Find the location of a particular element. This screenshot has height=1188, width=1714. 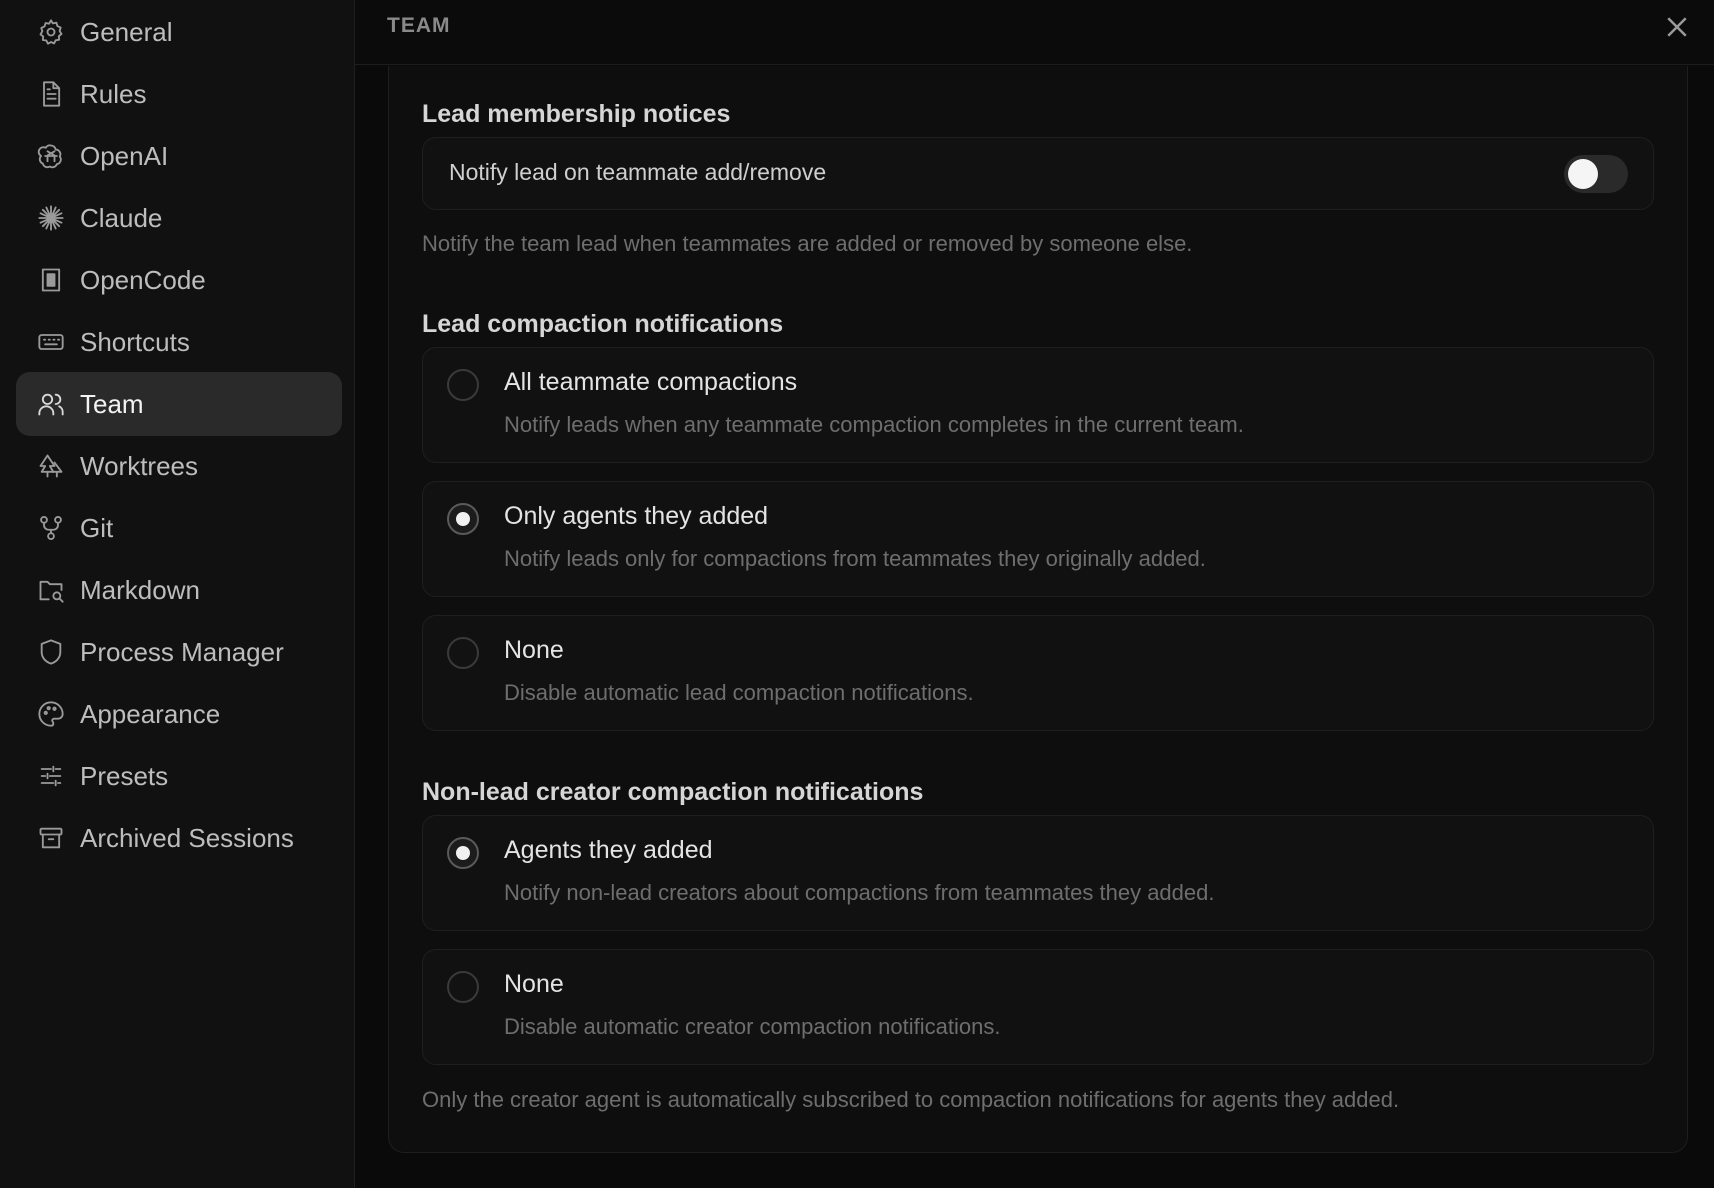

keyboard-icon is located at coordinates (51, 342).